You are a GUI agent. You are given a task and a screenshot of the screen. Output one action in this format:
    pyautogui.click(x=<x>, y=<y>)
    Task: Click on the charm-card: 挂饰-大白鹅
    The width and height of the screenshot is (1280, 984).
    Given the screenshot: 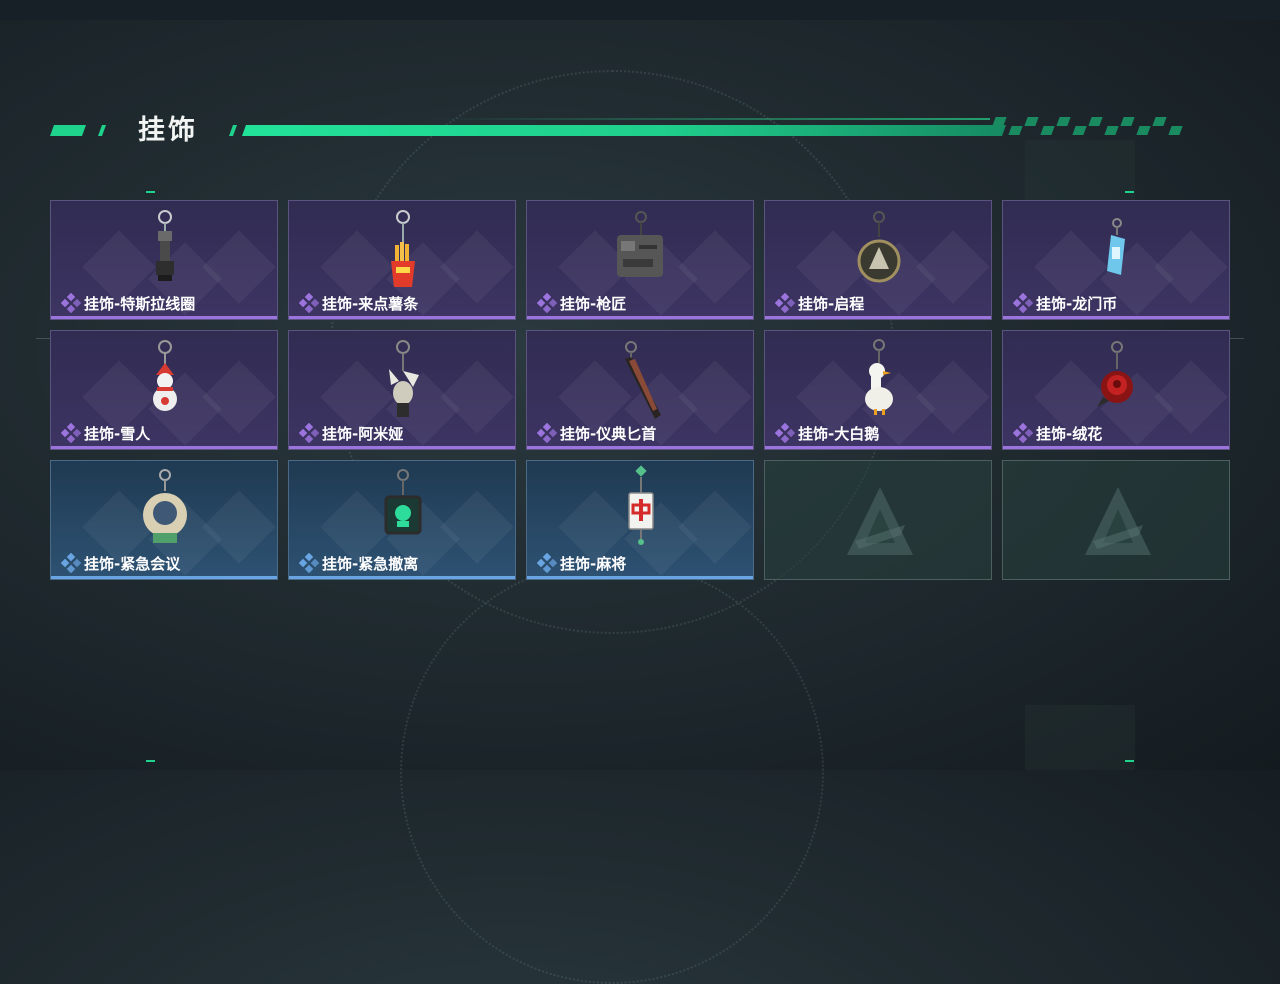 What is the action you would take?
    pyautogui.click(x=878, y=390)
    